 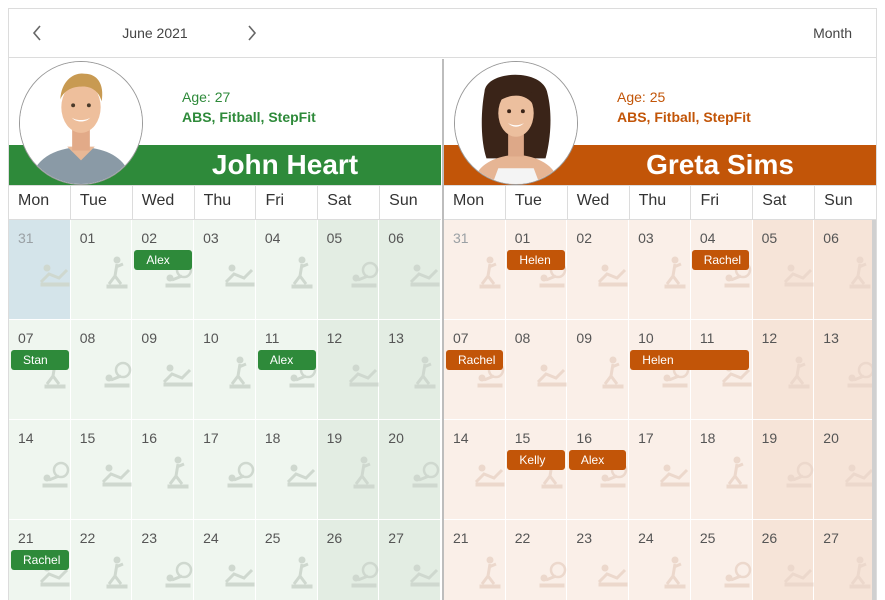 What do you see at coordinates (225, 202) in the screenshot?
I see `day-header-row: Mon Tue Wed Thu Fri Sat Sun` at bounding box center [225, 202].